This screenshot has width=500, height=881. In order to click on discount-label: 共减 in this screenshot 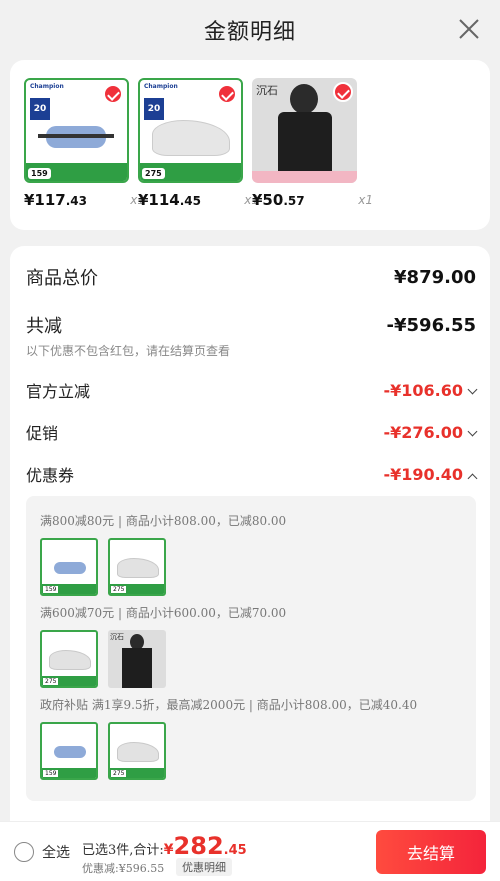, I will do `click(44, 326)`.